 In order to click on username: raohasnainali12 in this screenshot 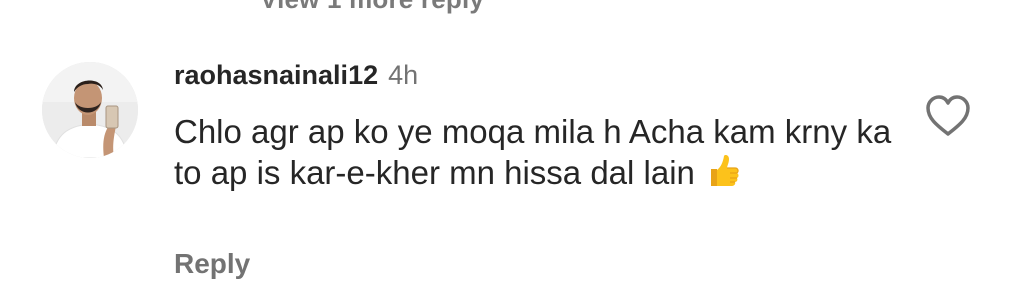, I will do `click(276, 75)`.